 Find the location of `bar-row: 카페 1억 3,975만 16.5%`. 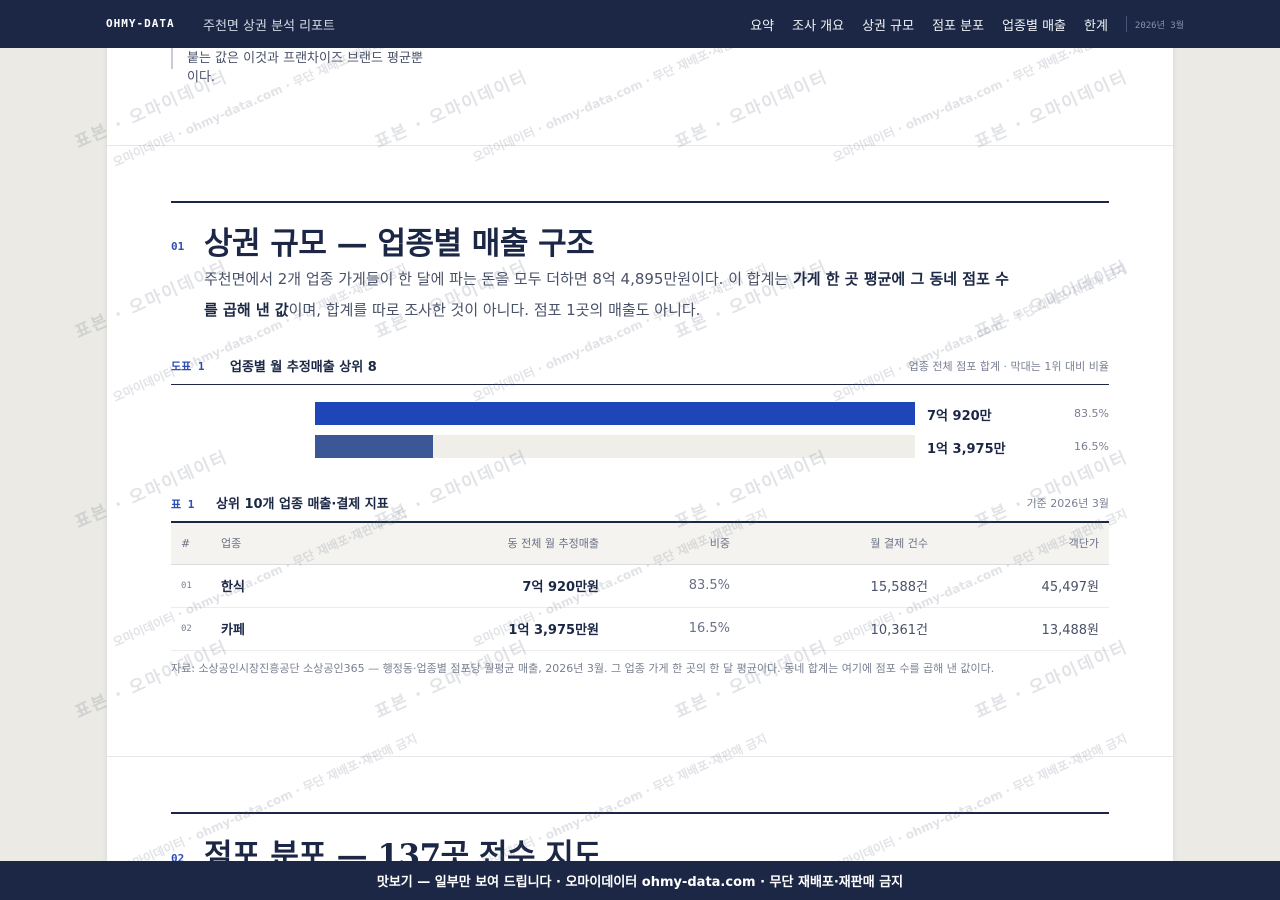

bar-row: 카페 1억 3,975만 16.5% is located at coordinates (640, 447).